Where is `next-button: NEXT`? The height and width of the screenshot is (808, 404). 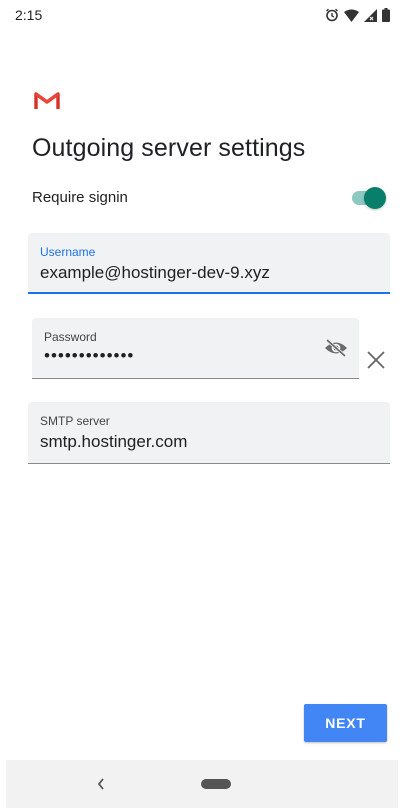 next-button: NEXT is located at coordinates (345, 723).